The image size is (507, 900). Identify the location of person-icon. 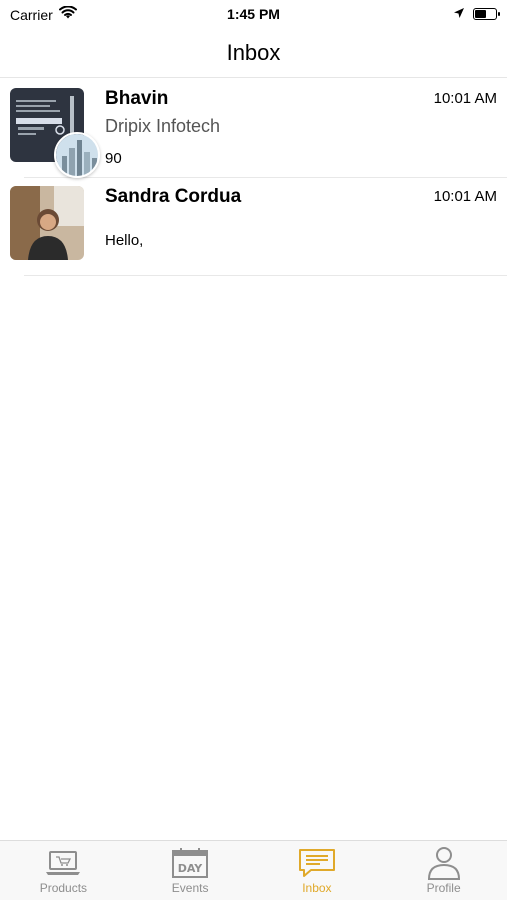
(444, 863).